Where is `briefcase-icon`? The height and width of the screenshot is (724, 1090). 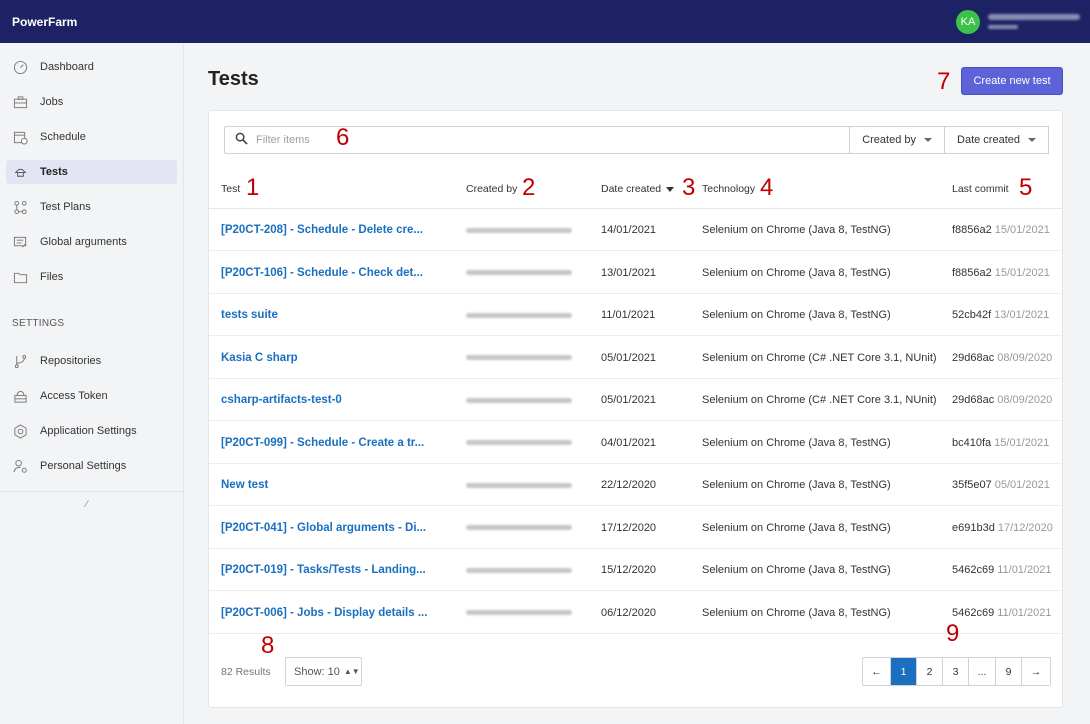
briefcase-icon is located at coordinates (20, 102).